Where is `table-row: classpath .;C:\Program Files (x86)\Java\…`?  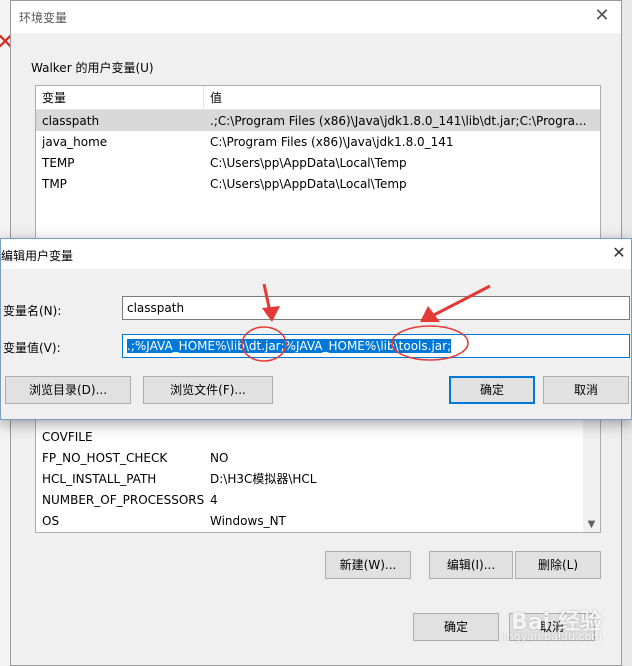
table-row: classpath .;C:\Program Files (x86)\Java\… is located at coordinates (318, 120).